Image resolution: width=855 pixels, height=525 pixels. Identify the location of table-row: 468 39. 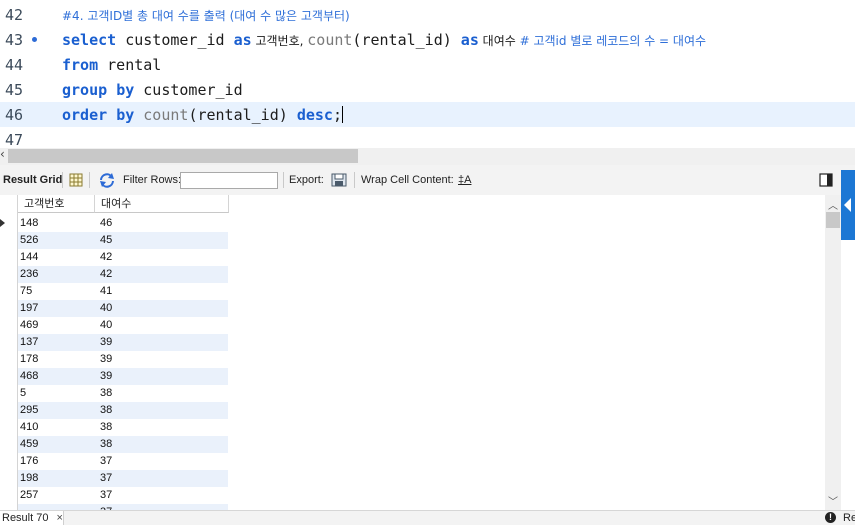
(123, 376).